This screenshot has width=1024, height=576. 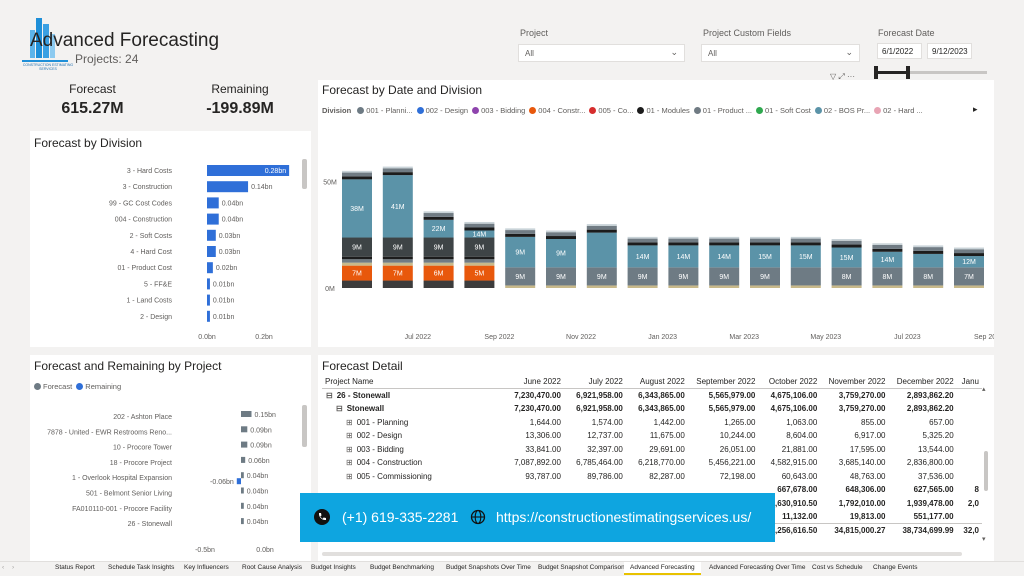 I want to click on value-cell: 4,582,915.00, so click(x=794, y=463).